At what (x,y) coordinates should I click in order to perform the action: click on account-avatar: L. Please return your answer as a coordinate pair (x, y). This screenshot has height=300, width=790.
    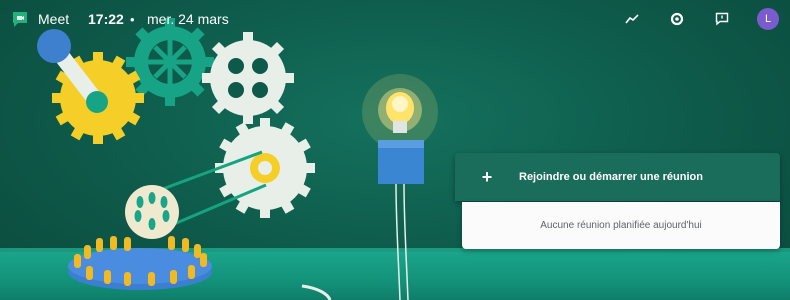
    Looking at the image, I should click on (768, 19).